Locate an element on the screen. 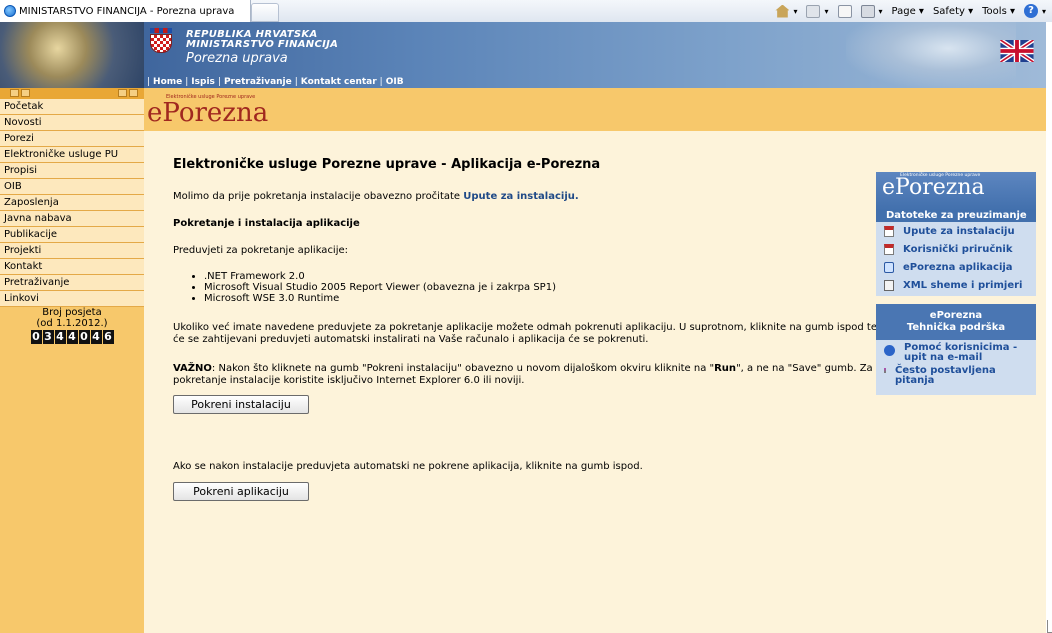 The width and height of the screenshot is (1052, 633). support-title-line-1: ePorezna is located at coordinates (956, 315).